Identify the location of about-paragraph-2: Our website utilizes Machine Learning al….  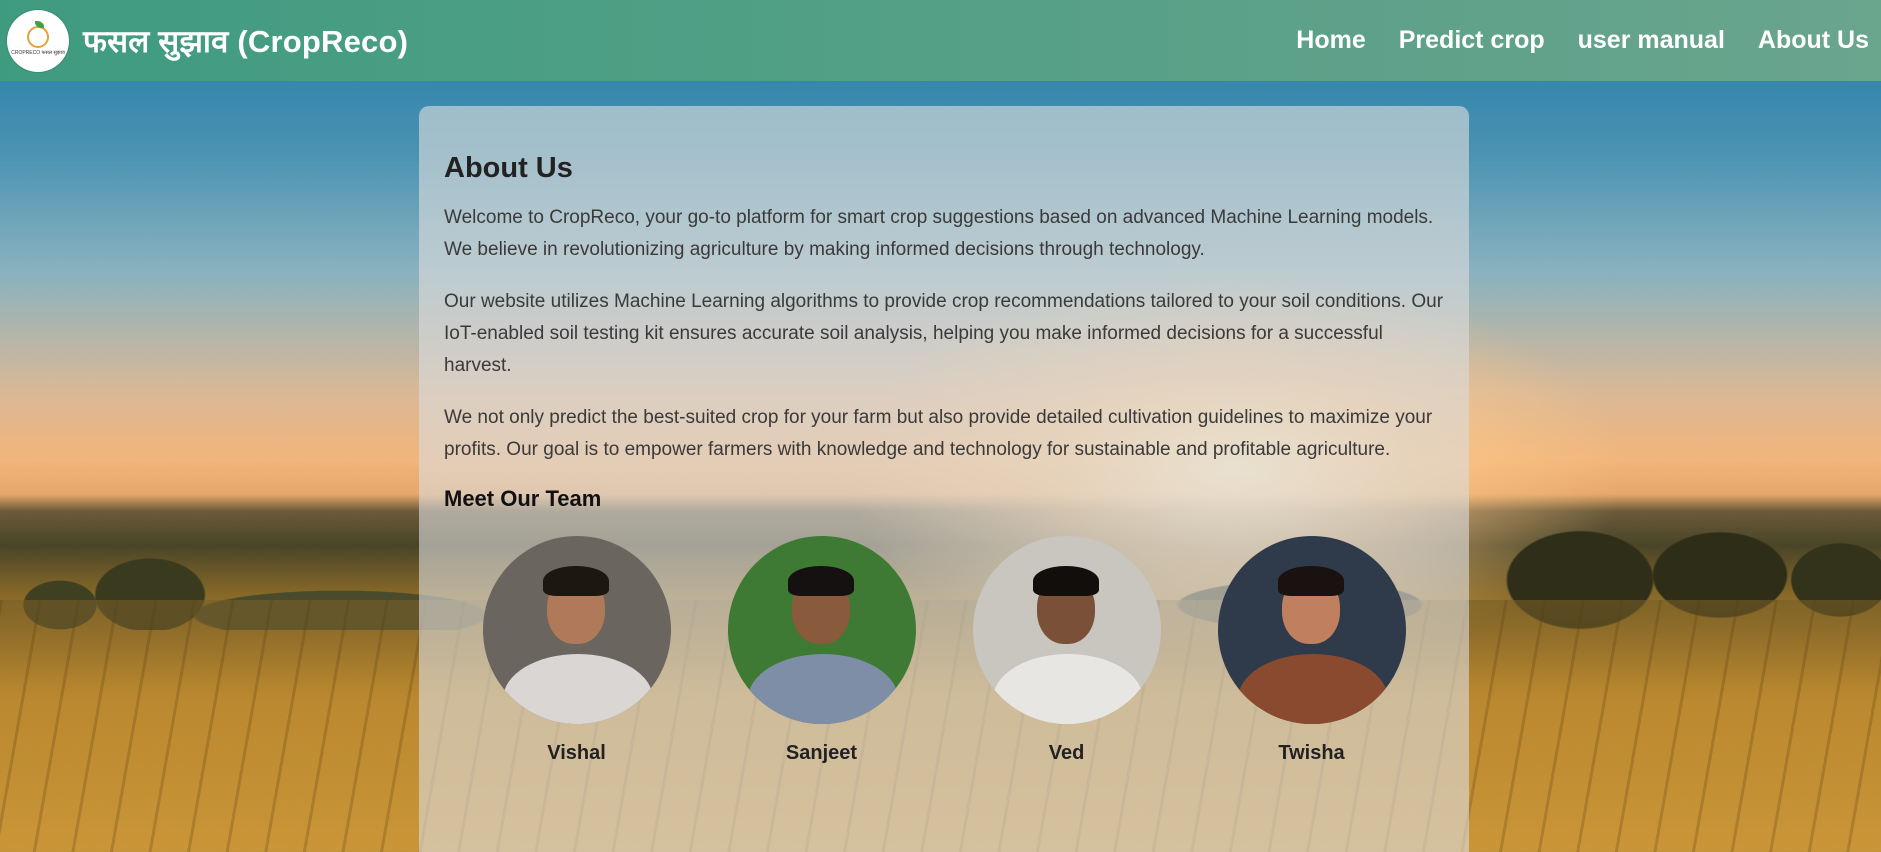
(944, 333).